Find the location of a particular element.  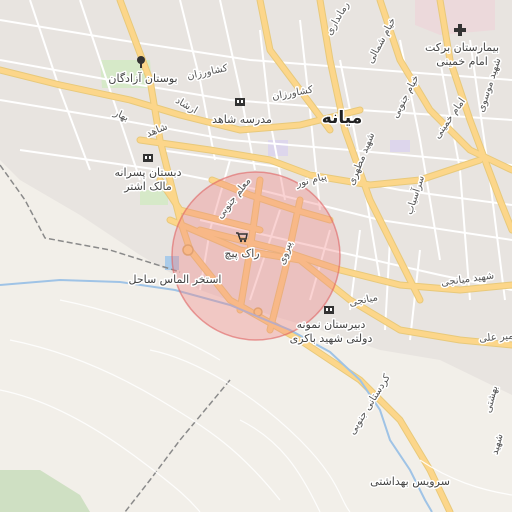

school-icon is located at coordinates (240, 102).